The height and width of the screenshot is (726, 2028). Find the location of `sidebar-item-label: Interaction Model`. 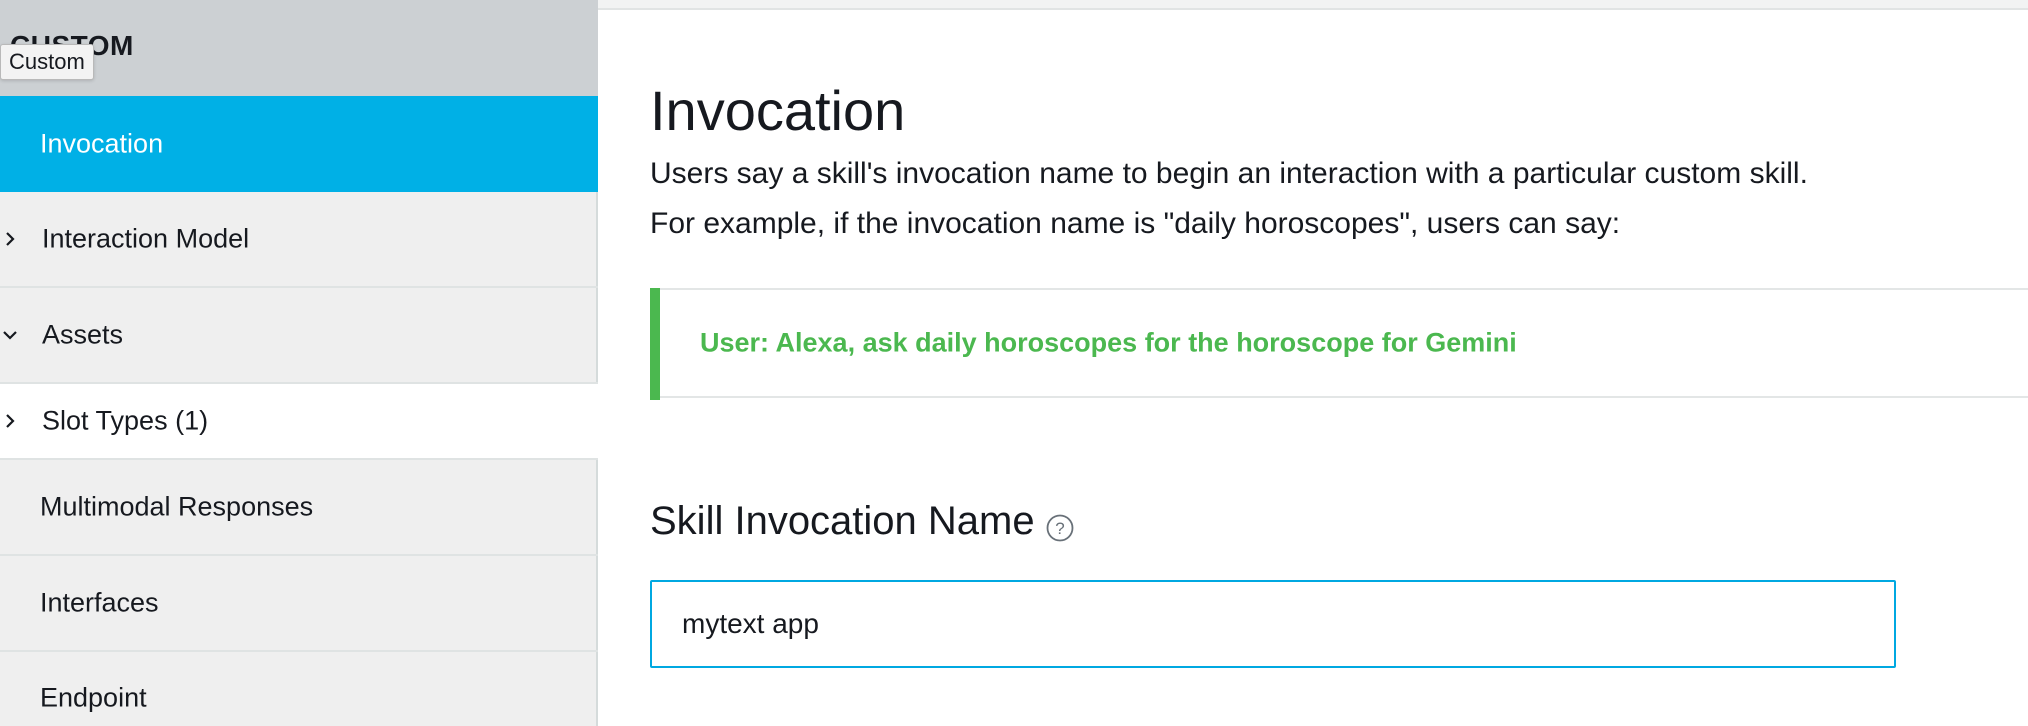

sidebar-item-label: Interaction Model is located at coordinates (146, 238).